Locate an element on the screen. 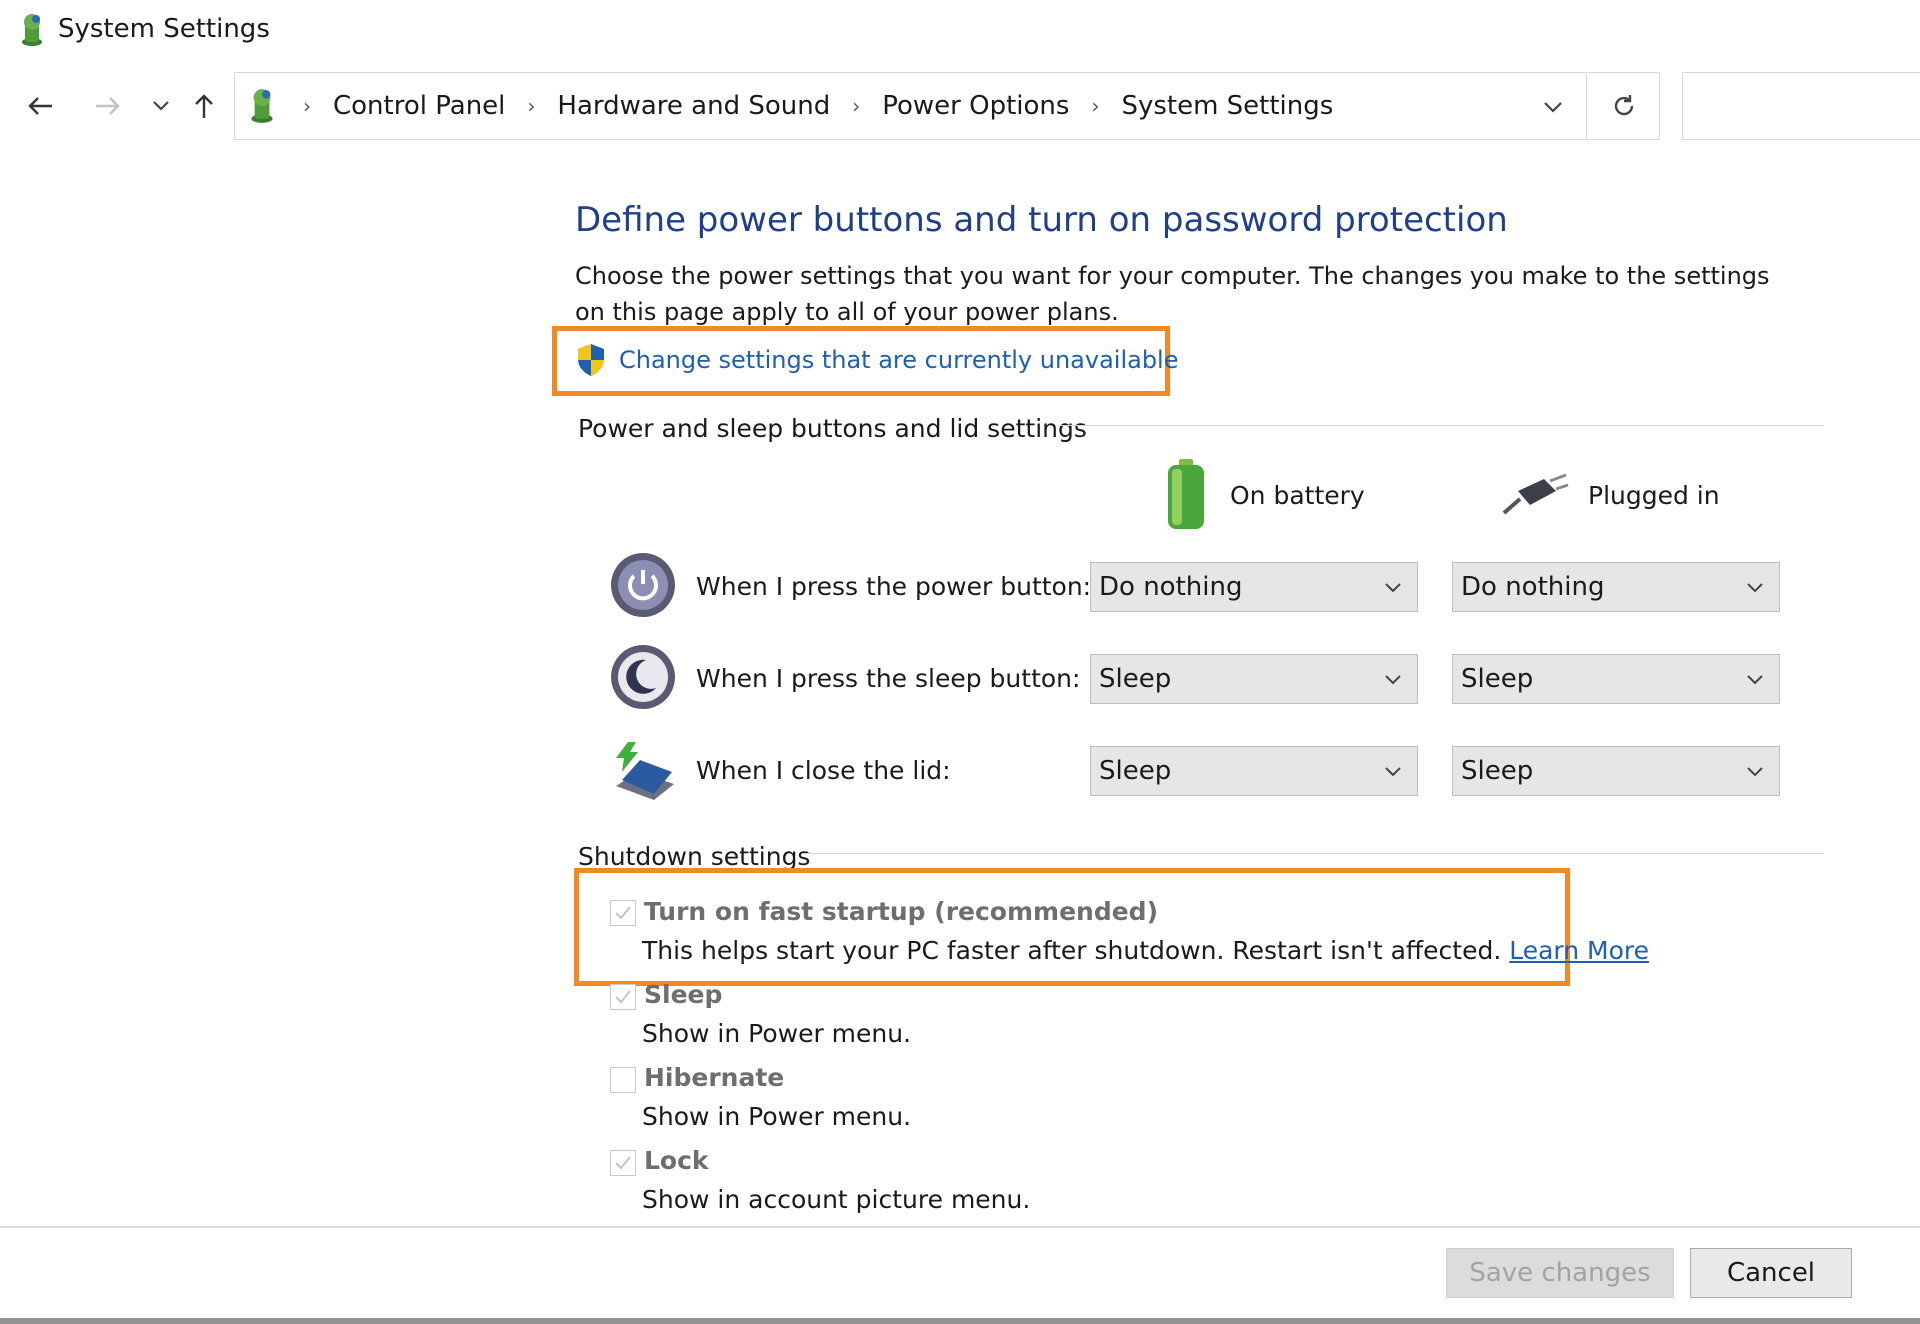  power-button-battery-value: Do nothing is located at coordinates (1171, 587).